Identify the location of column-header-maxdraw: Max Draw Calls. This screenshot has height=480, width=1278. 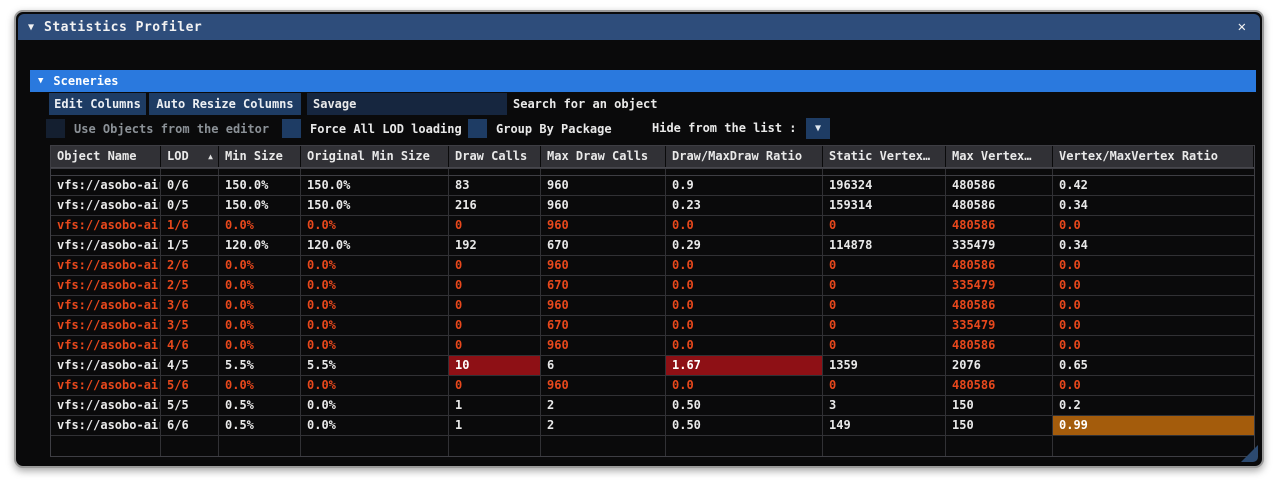
(603, 156).